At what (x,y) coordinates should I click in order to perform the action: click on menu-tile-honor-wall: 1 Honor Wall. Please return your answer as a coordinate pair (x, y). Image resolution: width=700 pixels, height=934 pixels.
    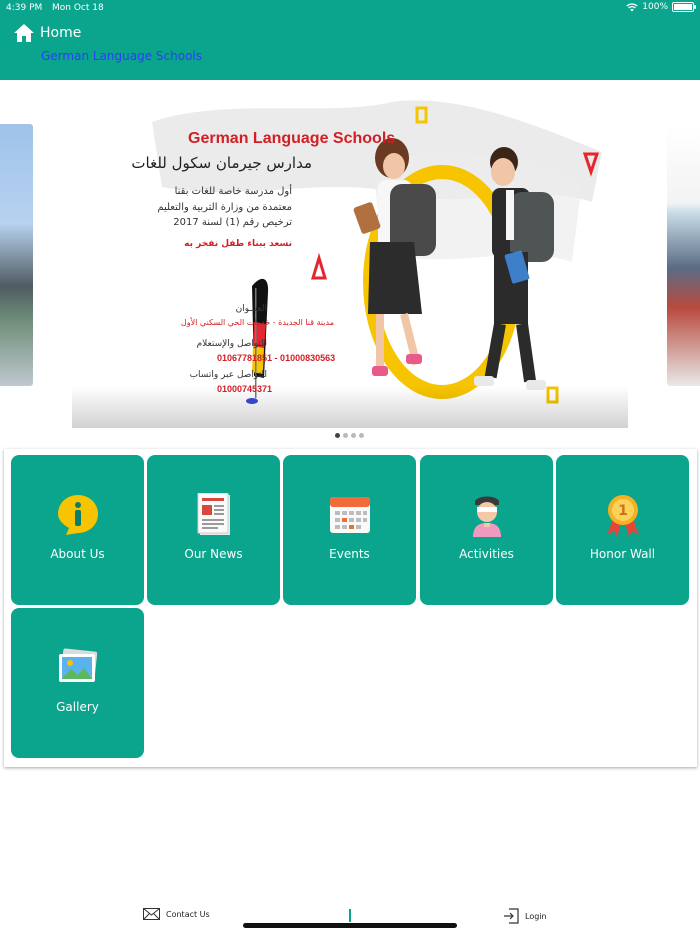
    Looking at the image, I should click on (622, 530).